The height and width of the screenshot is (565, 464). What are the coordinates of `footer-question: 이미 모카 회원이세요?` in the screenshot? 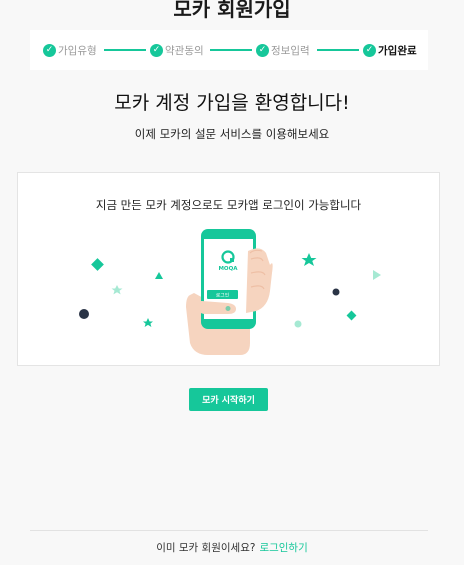 It's located at (206, 548).